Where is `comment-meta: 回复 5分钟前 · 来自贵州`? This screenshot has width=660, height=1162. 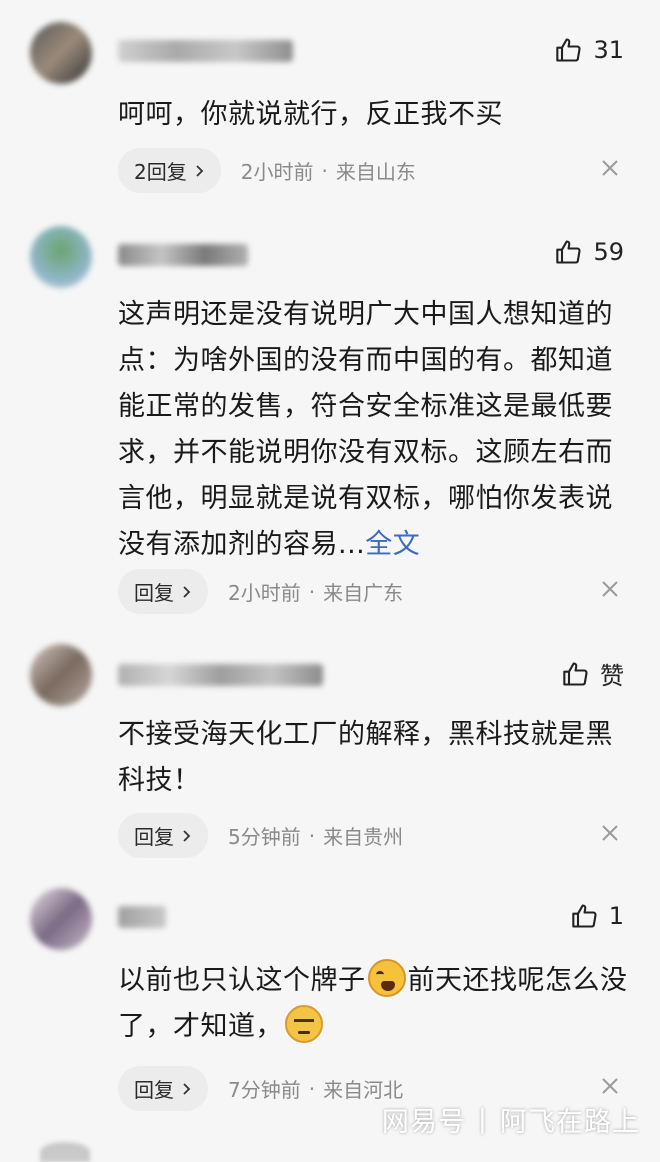
comment-meta: 回复 5分钟前 · 来自贵州 is located at coordinates (260, 835).